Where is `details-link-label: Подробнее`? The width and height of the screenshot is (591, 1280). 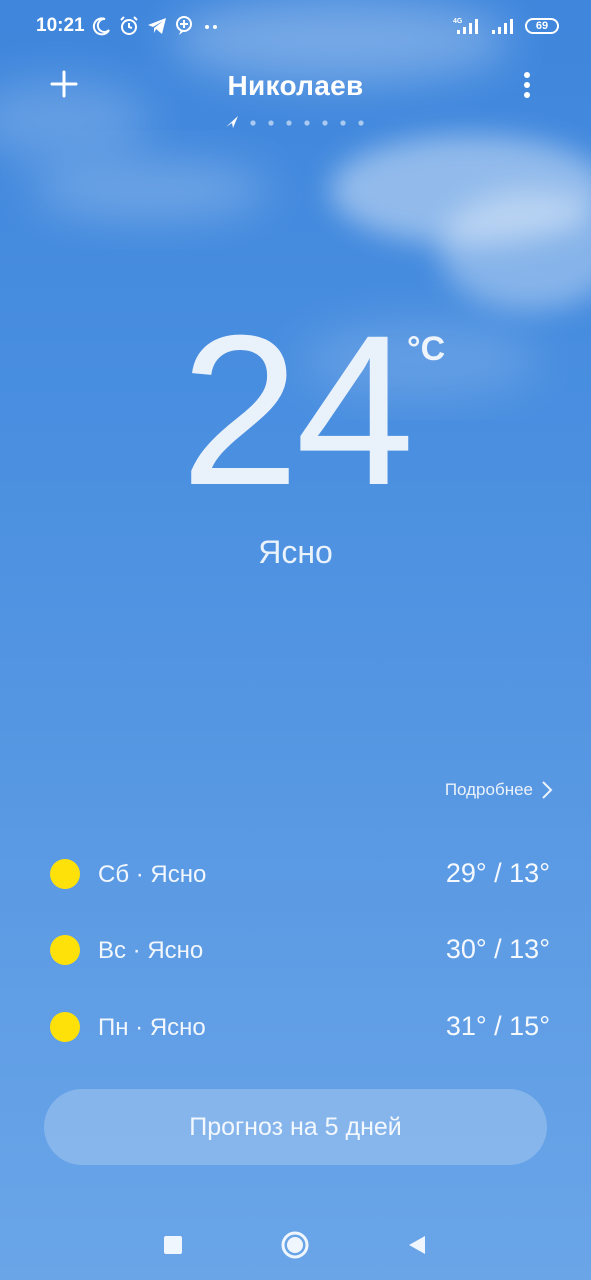
details-link-label: Подробнее is located at coordinates (488, 789).